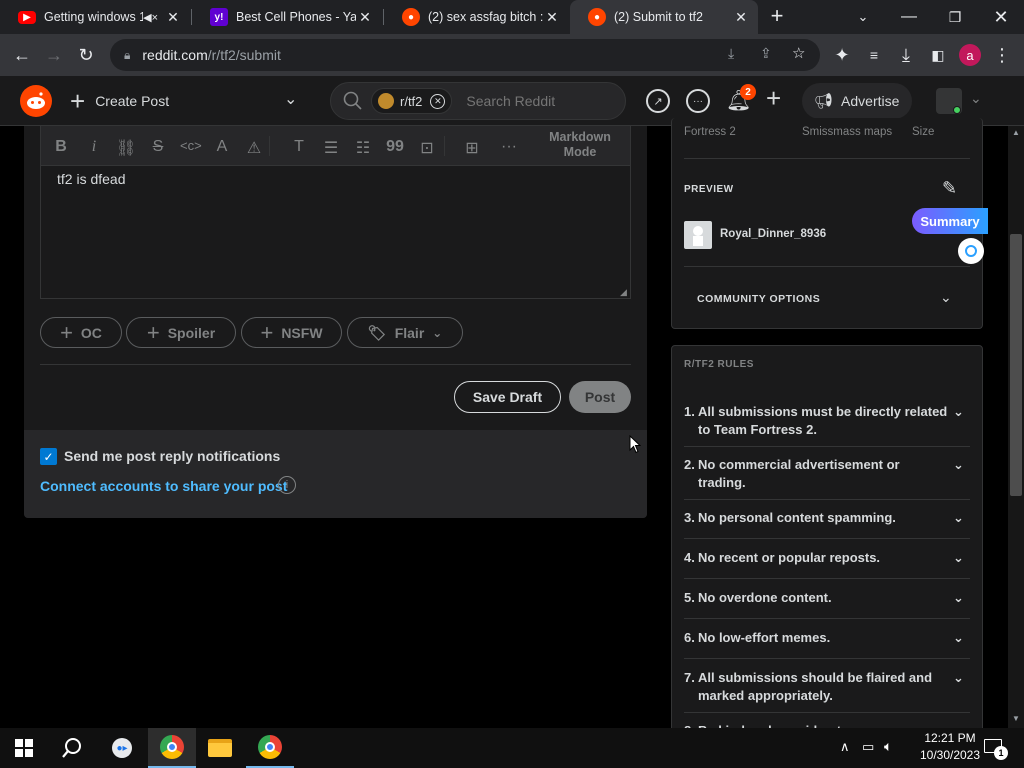 The height and width of the screenshot is (768, 1024). What do you see at coordinates (888, 746) in the screenshot?
I see `volume-muted-icon: 🔈︎` at bounding box center [888, 746].